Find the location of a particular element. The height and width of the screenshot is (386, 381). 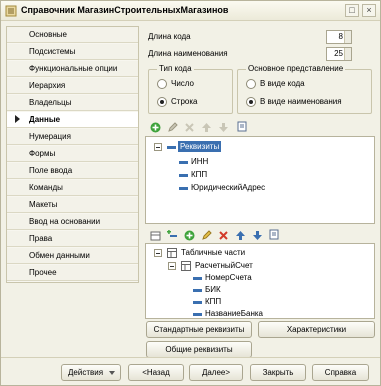

main-view-code-label: В виде кода is located at coordinates (282, 83).